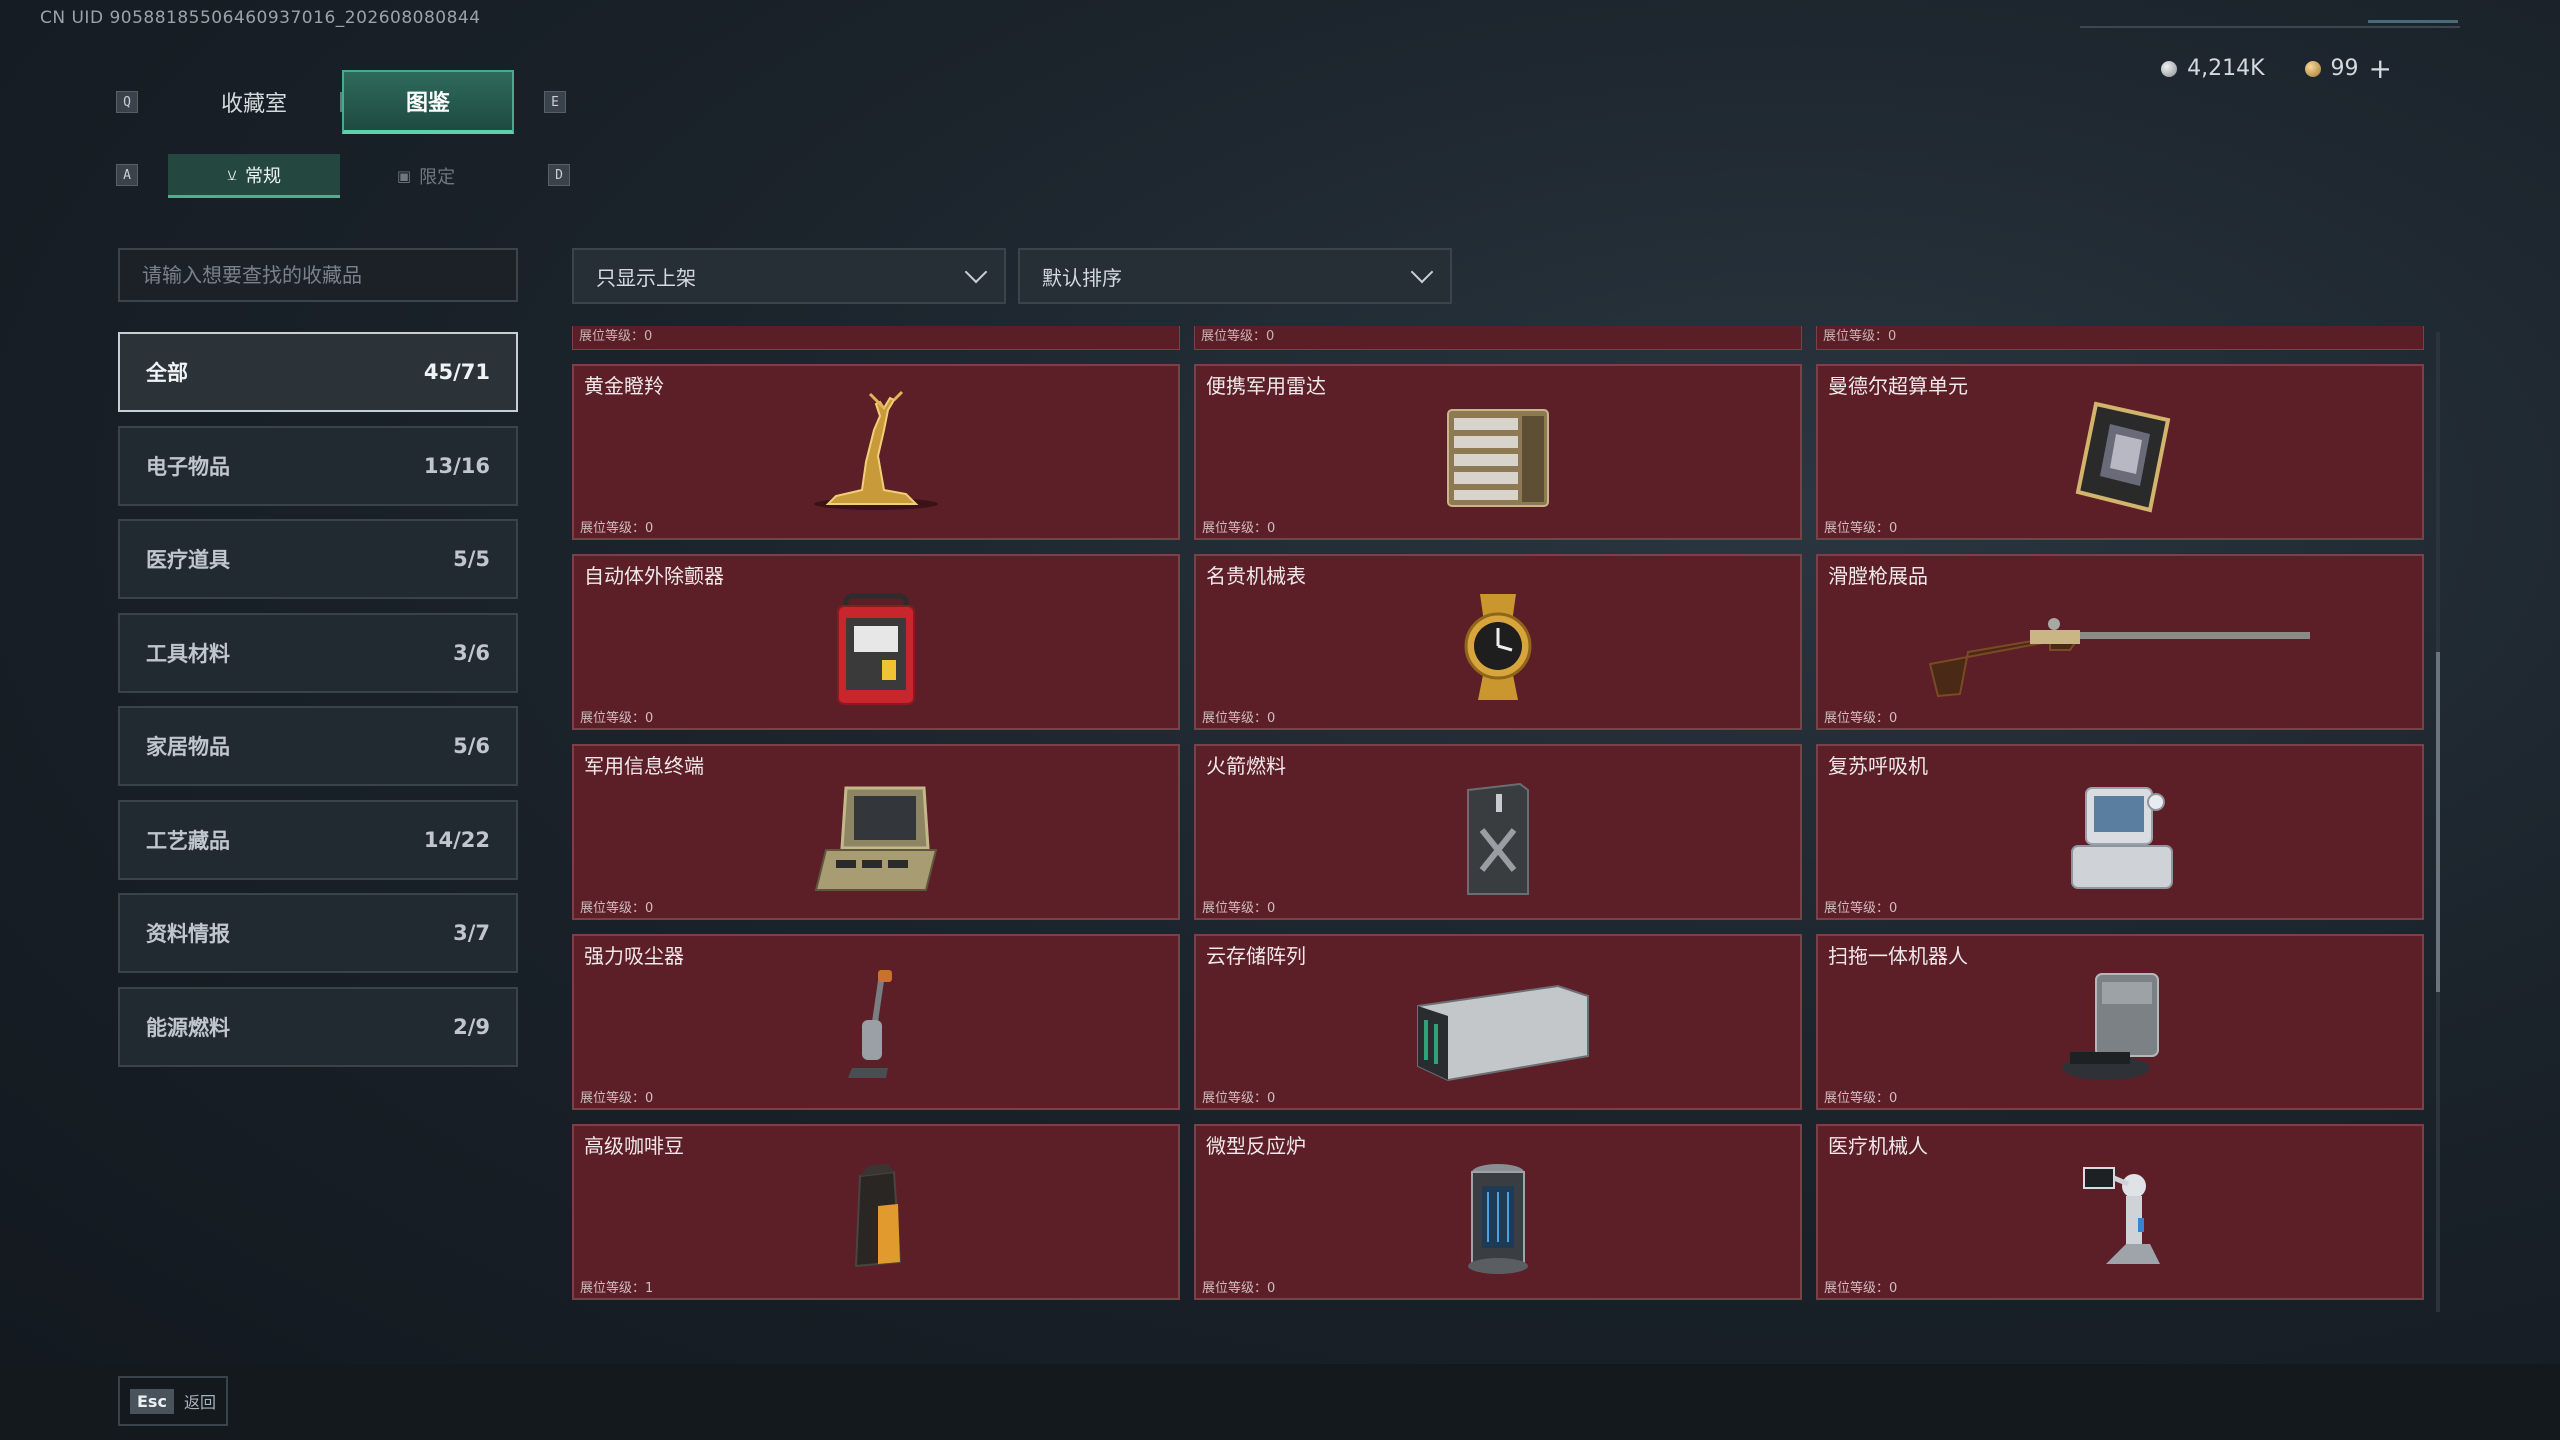 The width and height of the screenshot is (2560, 1440). Describe the element at coordinates (328, 275) in the screenshot. I see `search-input` at that location.